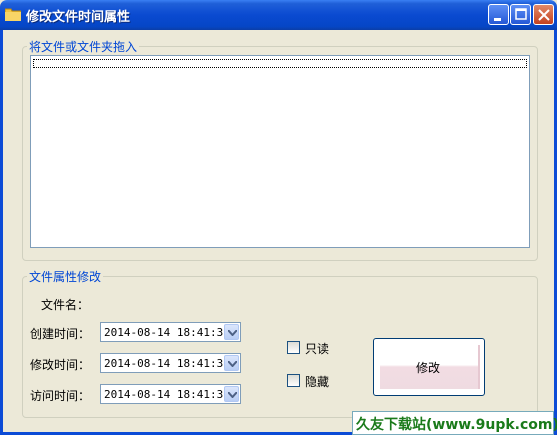 The width and height of the screenshot is (557, 435). Describe the element at coordinates (167, 363) in the screenshot. I see `modified-time-value: 2014-08-14 18:41:30` at that location.